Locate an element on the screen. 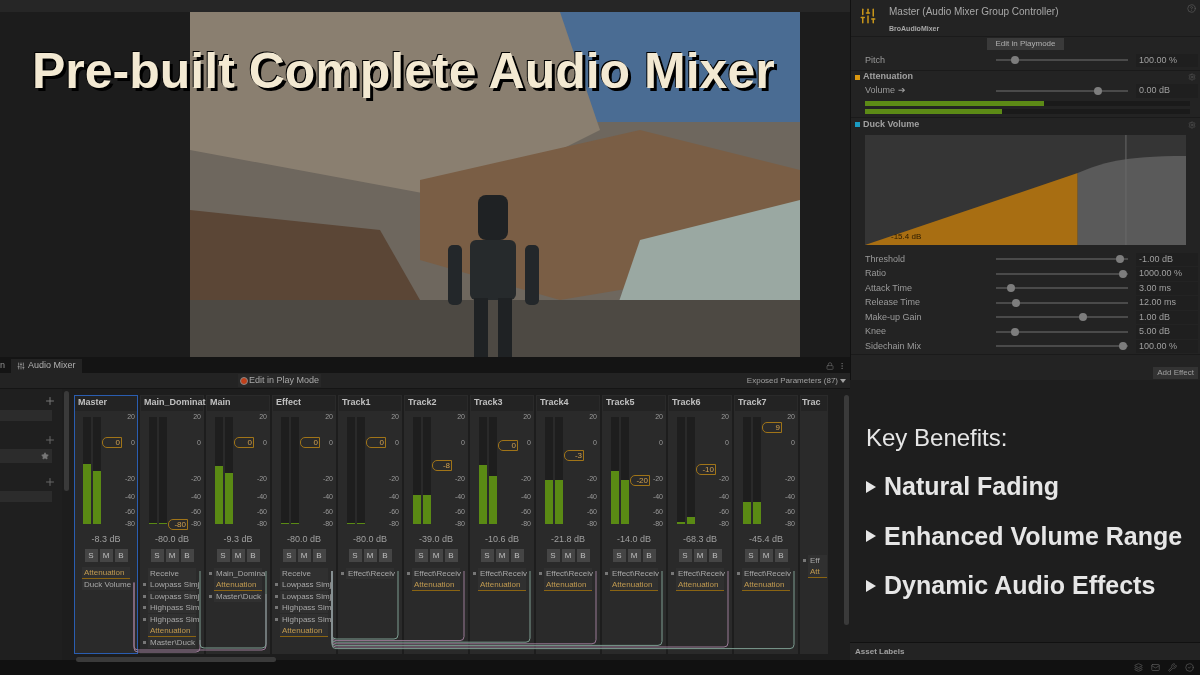 The image size is (1200, 675). list-row is located at coordinates (26, 456).